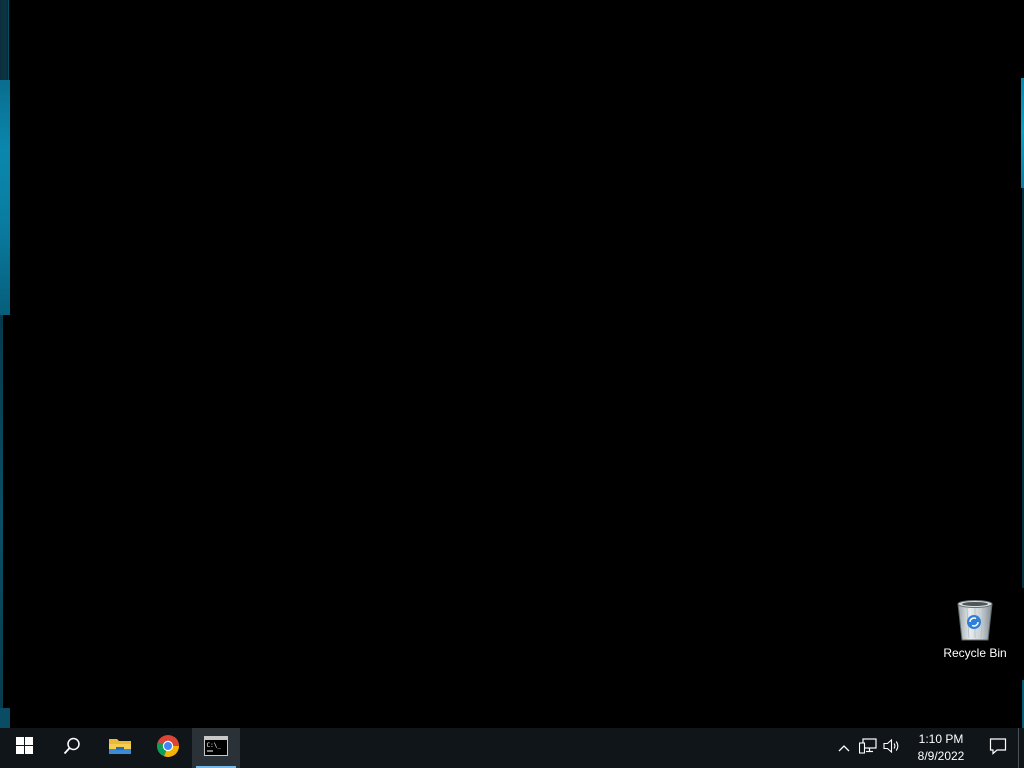 This screenshot has height=768, width=1024. I want to click on clock-date: 8/9/2022, so click(941, 756).